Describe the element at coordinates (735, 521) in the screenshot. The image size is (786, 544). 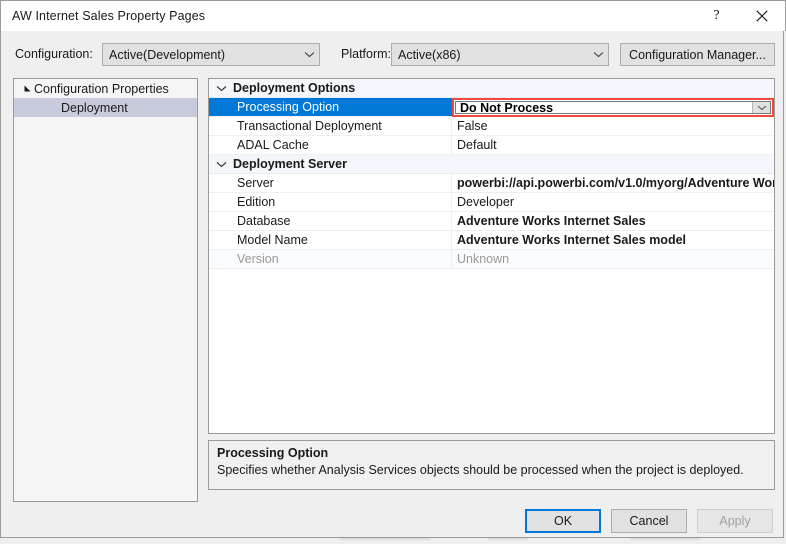
I see `apply-button: Apply` at that location.